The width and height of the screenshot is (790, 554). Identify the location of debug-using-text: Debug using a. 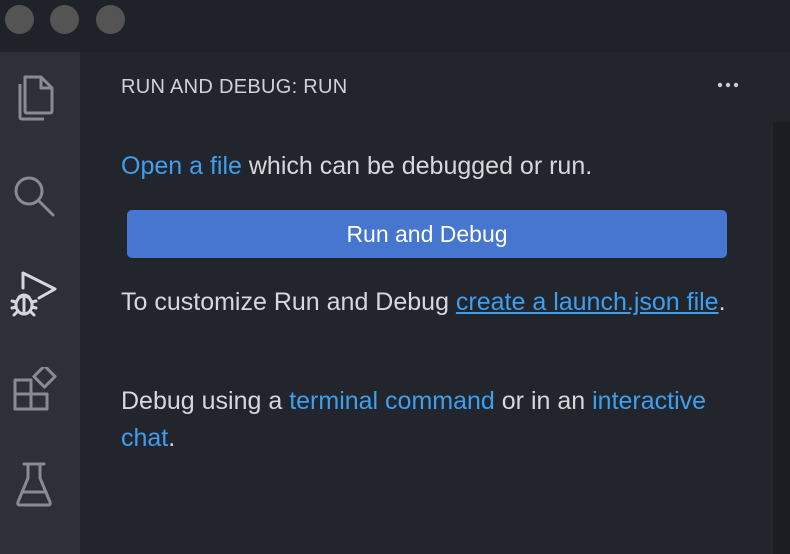
(205, 401).